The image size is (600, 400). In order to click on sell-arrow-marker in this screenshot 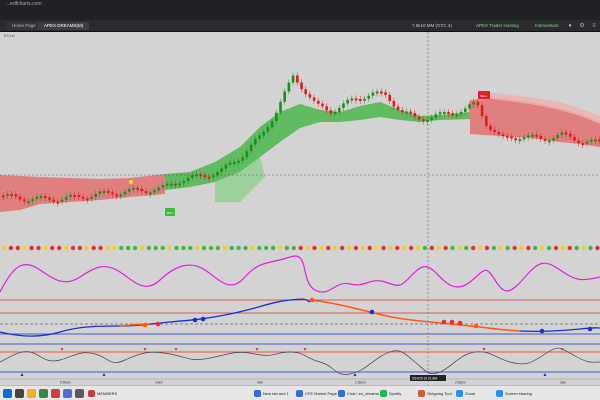, I will do `click(305, 349)`.